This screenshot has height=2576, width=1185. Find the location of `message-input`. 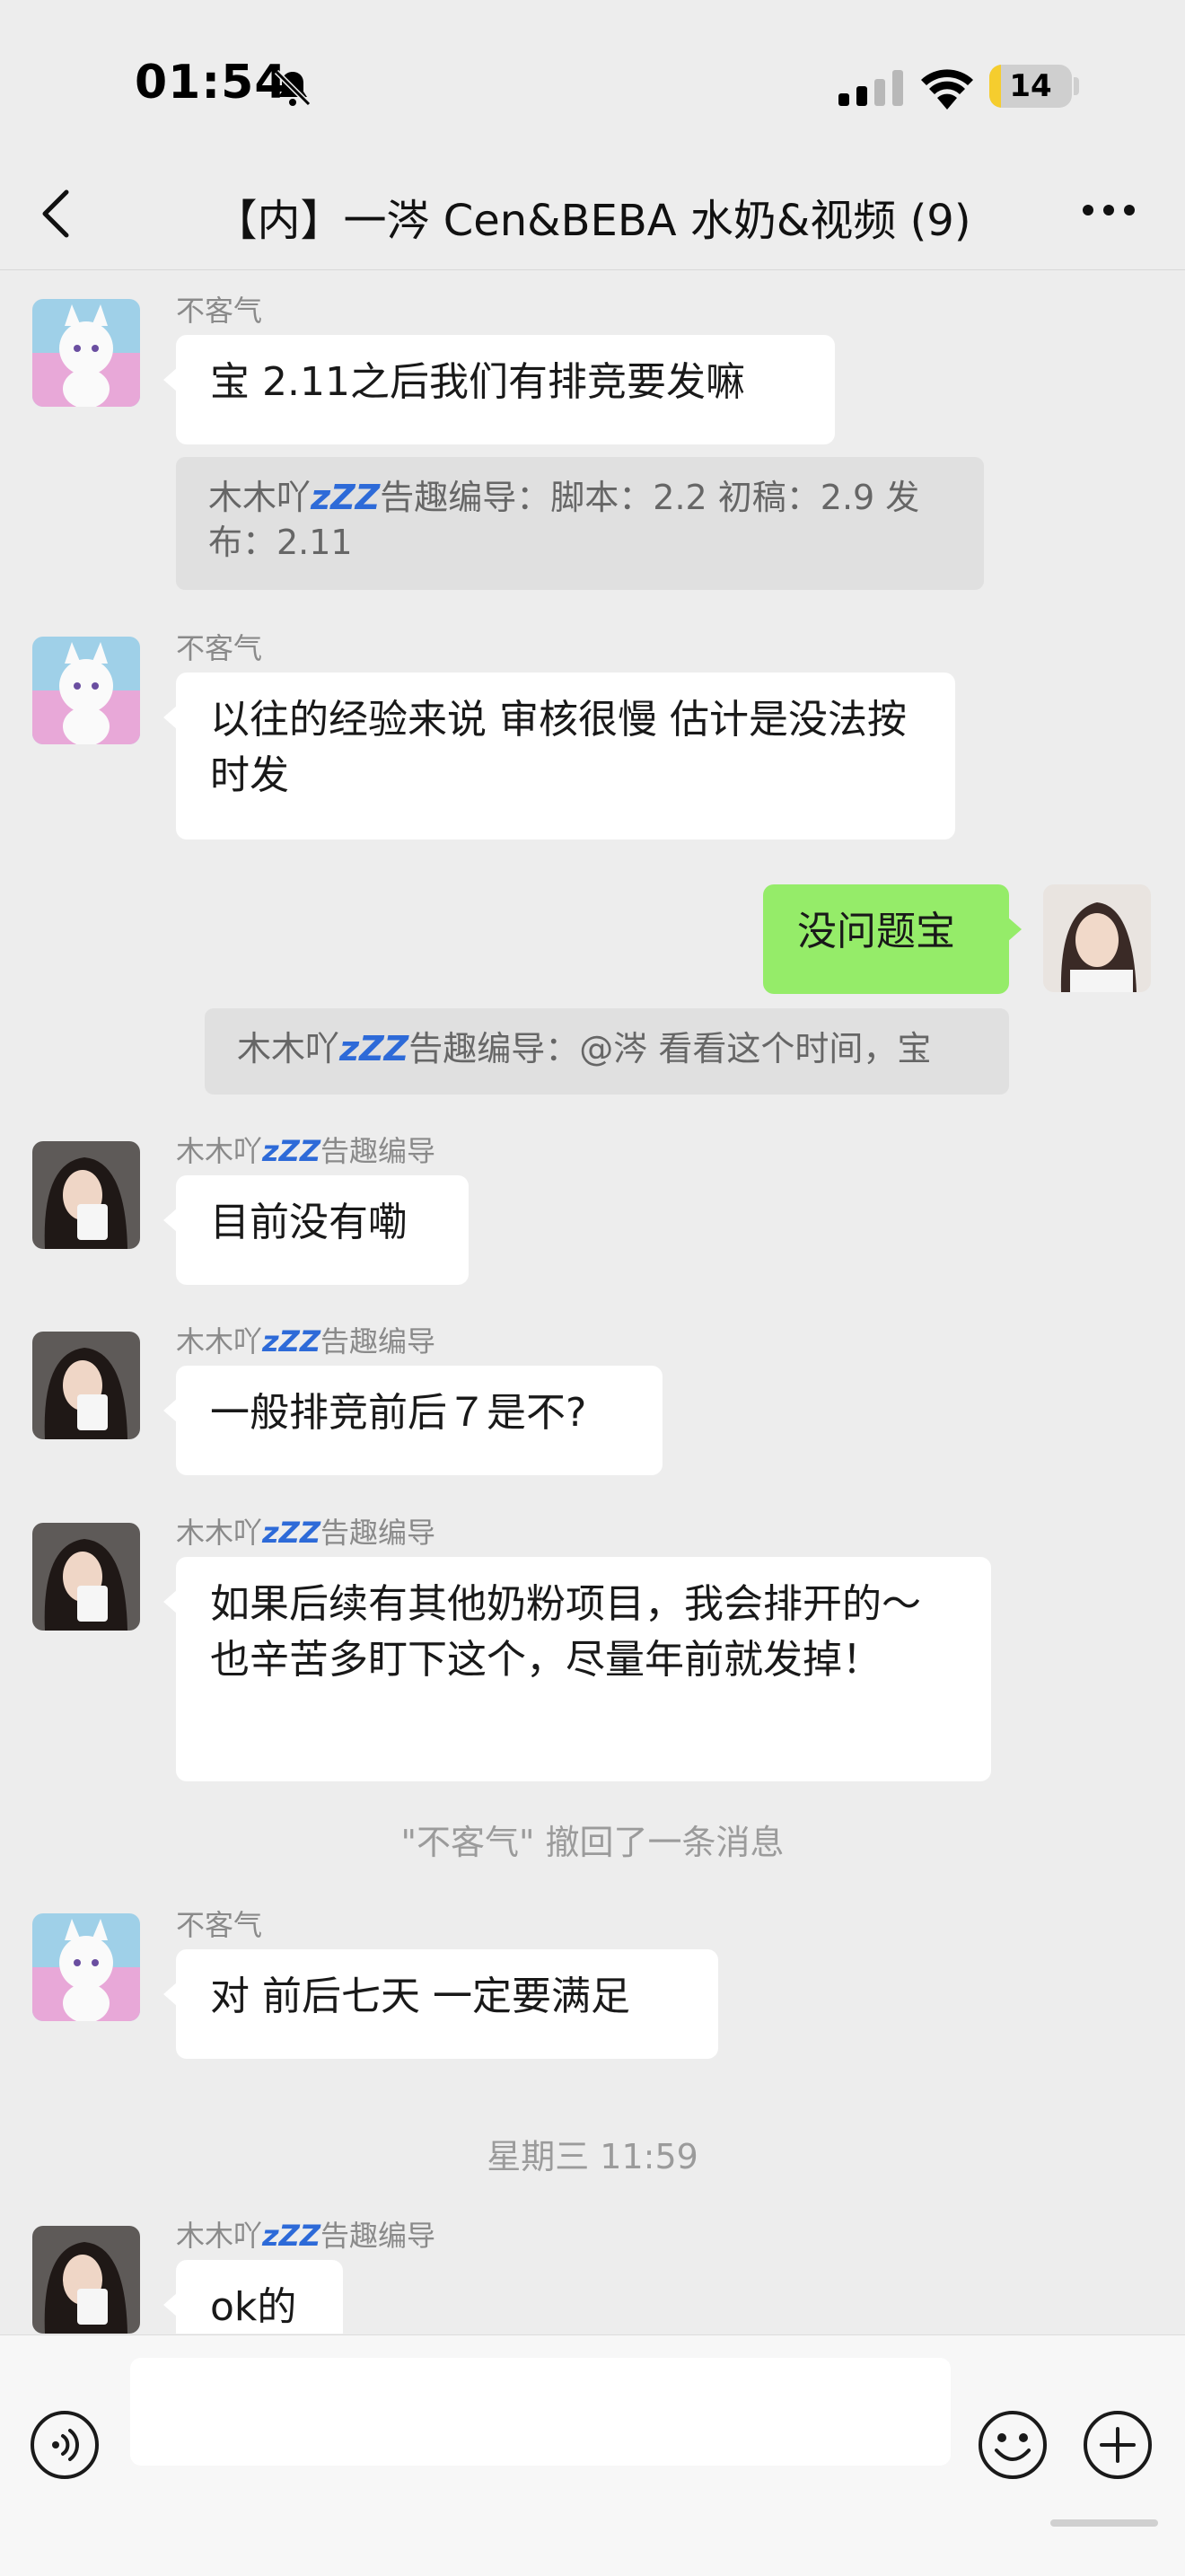

message-input is located at coordinates (540, 2412).